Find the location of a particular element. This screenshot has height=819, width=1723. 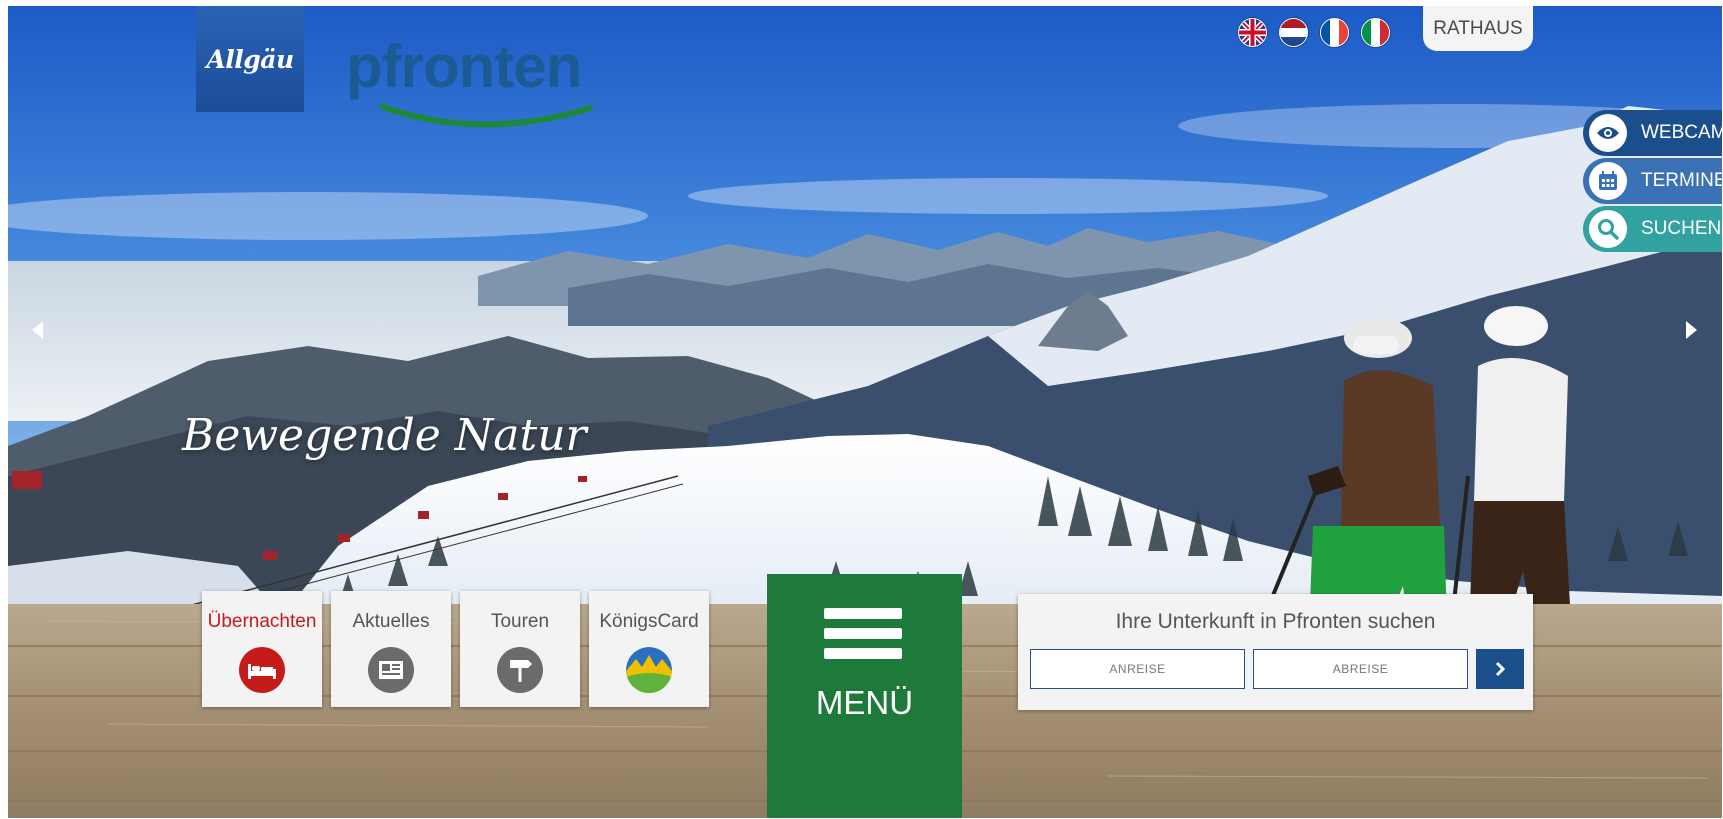

suchen-button: SUCHEN is located at coordinates (1652, 229).